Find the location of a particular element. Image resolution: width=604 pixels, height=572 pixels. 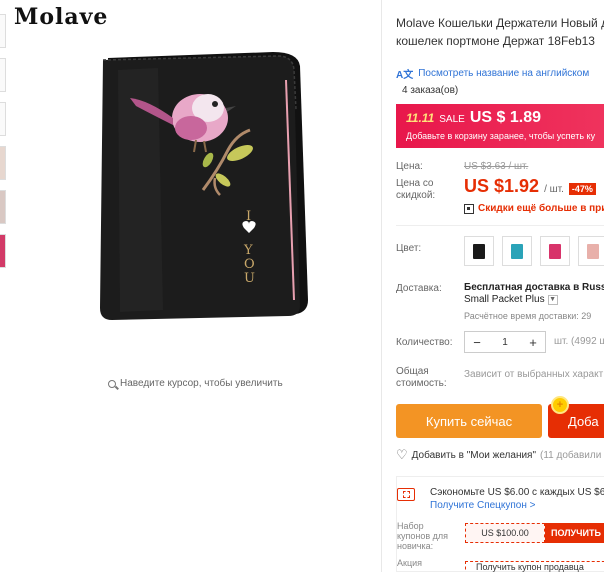

shipping-title: Бесплатная доставка в Russ is located at coordinates (534, 287).